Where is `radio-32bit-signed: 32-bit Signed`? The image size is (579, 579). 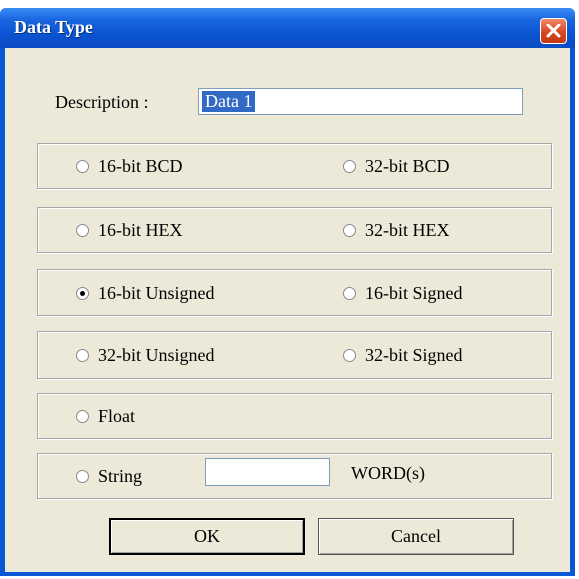 radio-32bit-signed: 32-bit Signed is located at coordinates (403, 355).